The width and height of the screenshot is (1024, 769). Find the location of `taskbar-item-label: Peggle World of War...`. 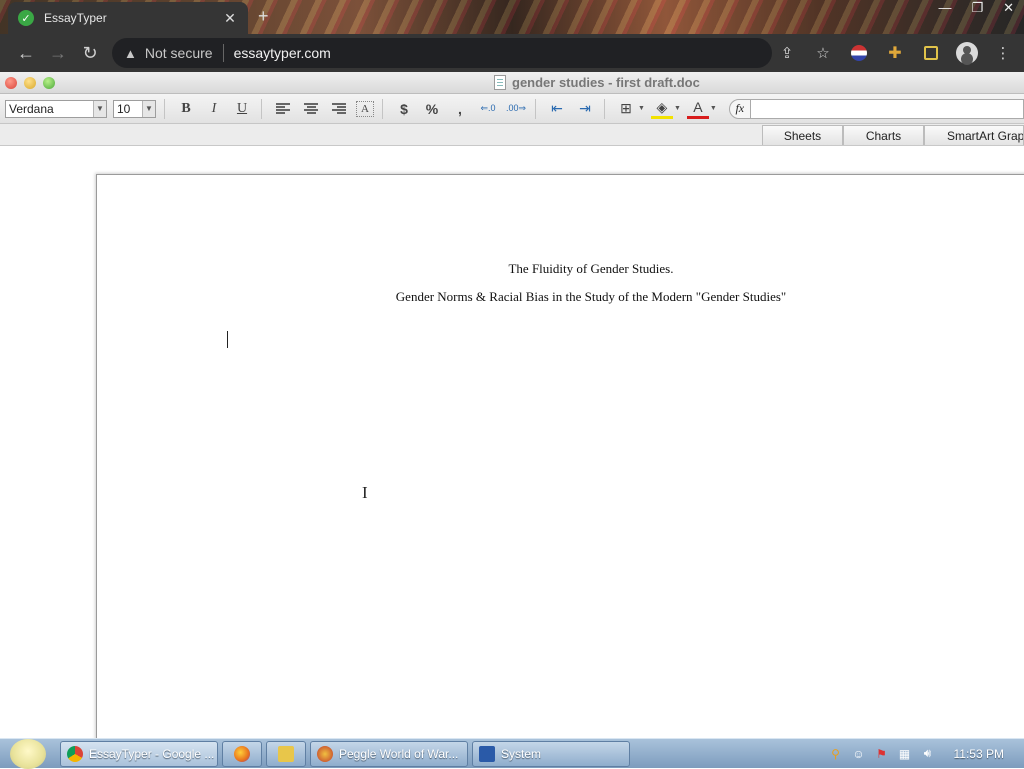

taskbar-item-label: Peggle World of War... is located at coordinates (399, 753).